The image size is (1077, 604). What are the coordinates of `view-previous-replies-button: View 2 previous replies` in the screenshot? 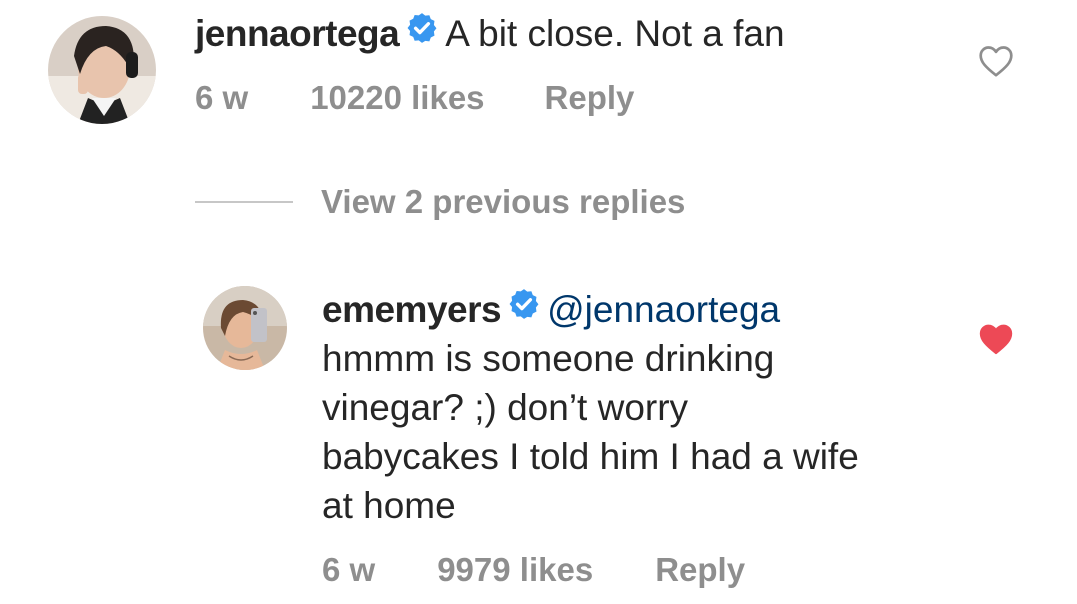 It's located at (440, 202).